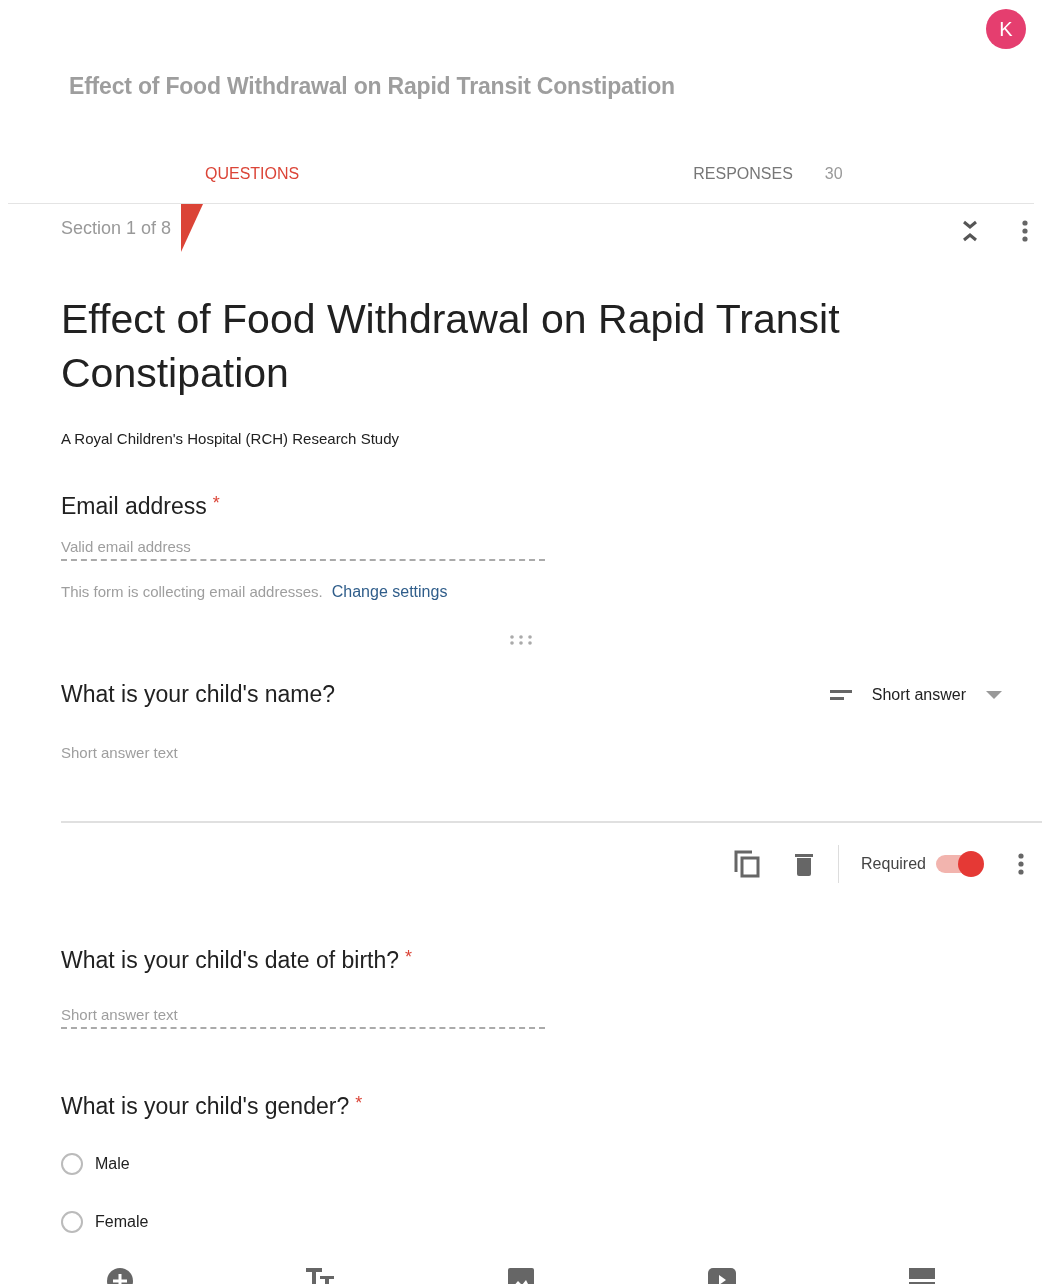  I want to click on question-title: What is your child's gender?, so click(205, 1106).